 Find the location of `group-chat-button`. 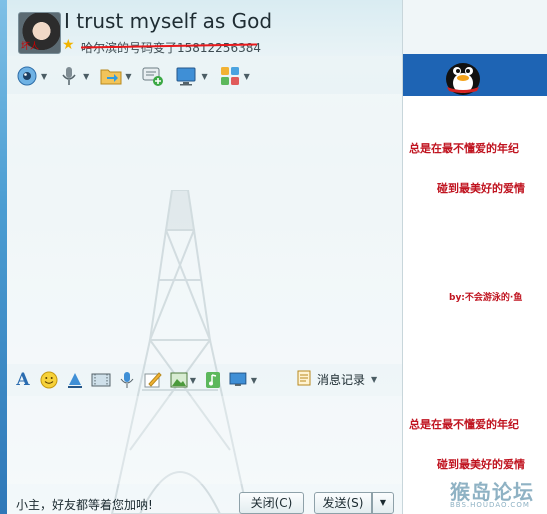

group-chat-button is located at coordinates (153, 76).